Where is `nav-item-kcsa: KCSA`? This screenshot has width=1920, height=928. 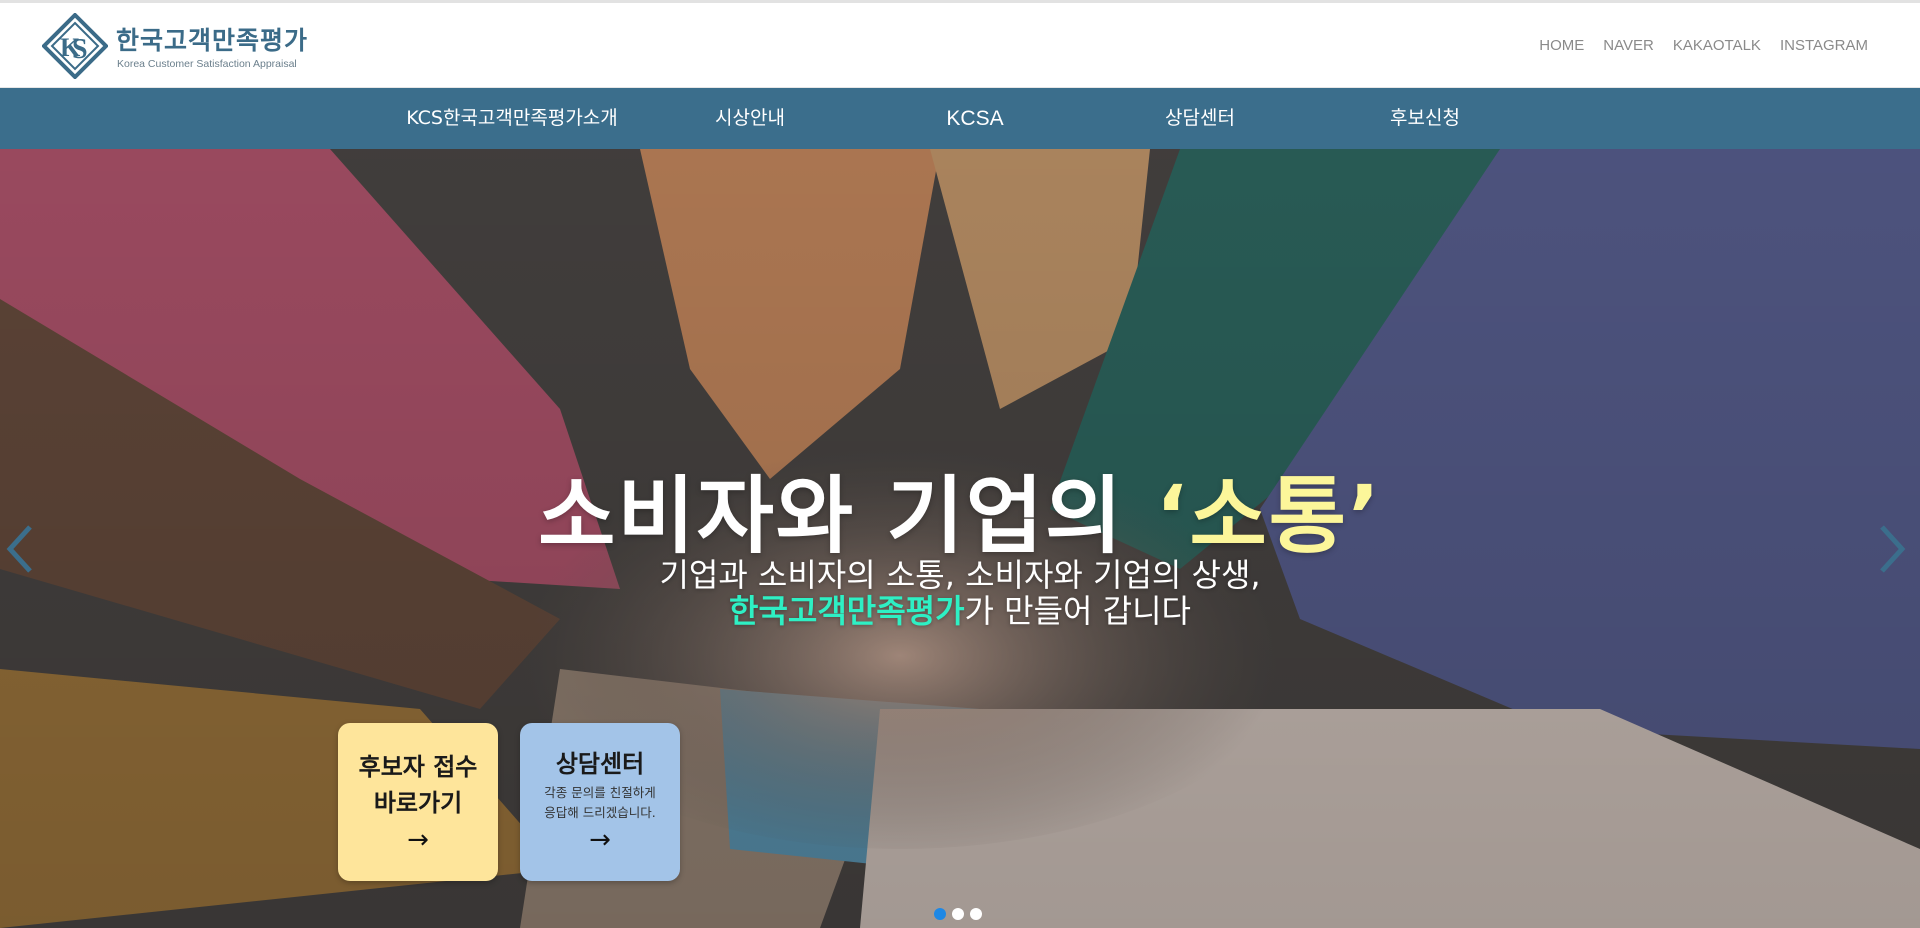 nav-item-kcsa: KCSA is located at coordinates (974, 118).